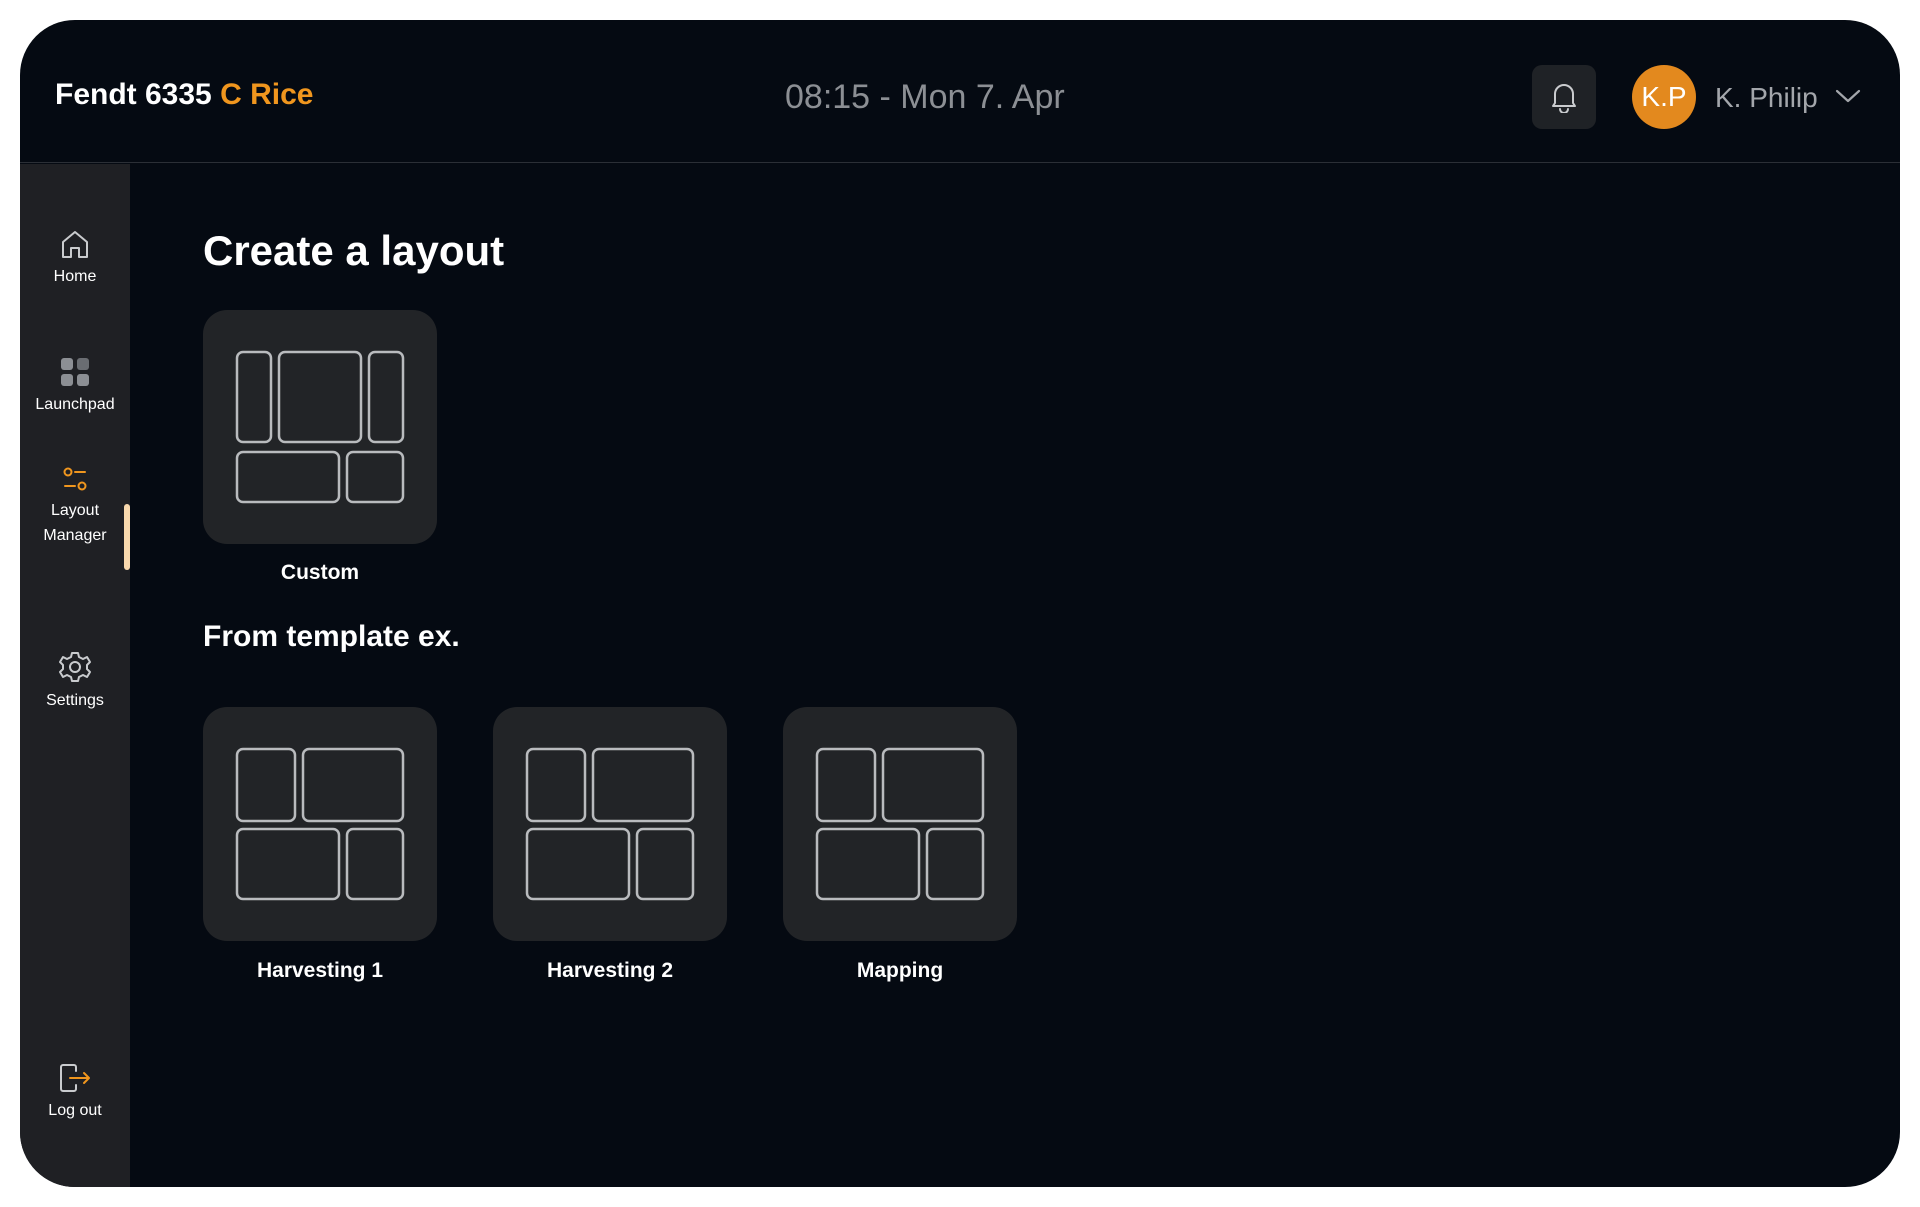 This screenshot has height=1207, width=1920. Describe the element at coordinates (75, 244) in the screenshot. I see `home-icon` at that location.